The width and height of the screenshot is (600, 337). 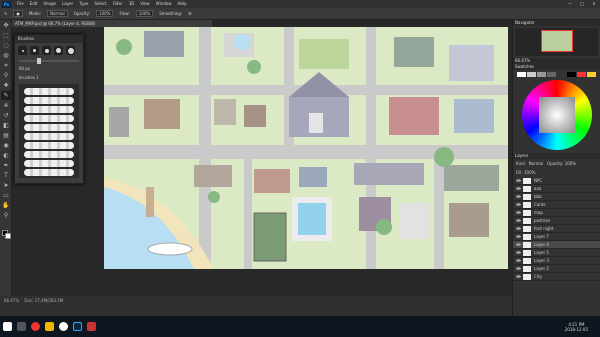 I want to click on zoom-tool-icon: ⚲, so click(x=6, y=215).